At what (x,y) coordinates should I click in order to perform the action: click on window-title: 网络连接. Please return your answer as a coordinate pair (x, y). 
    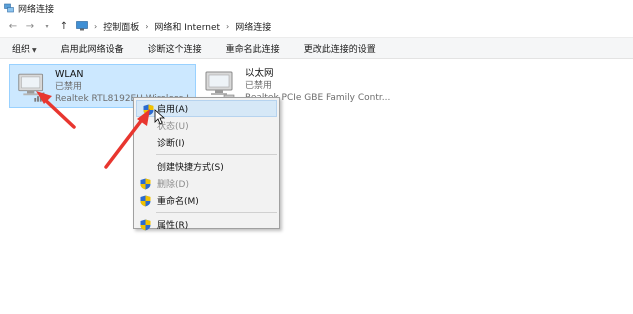
    Looking at the image, I should click on (36, 9).